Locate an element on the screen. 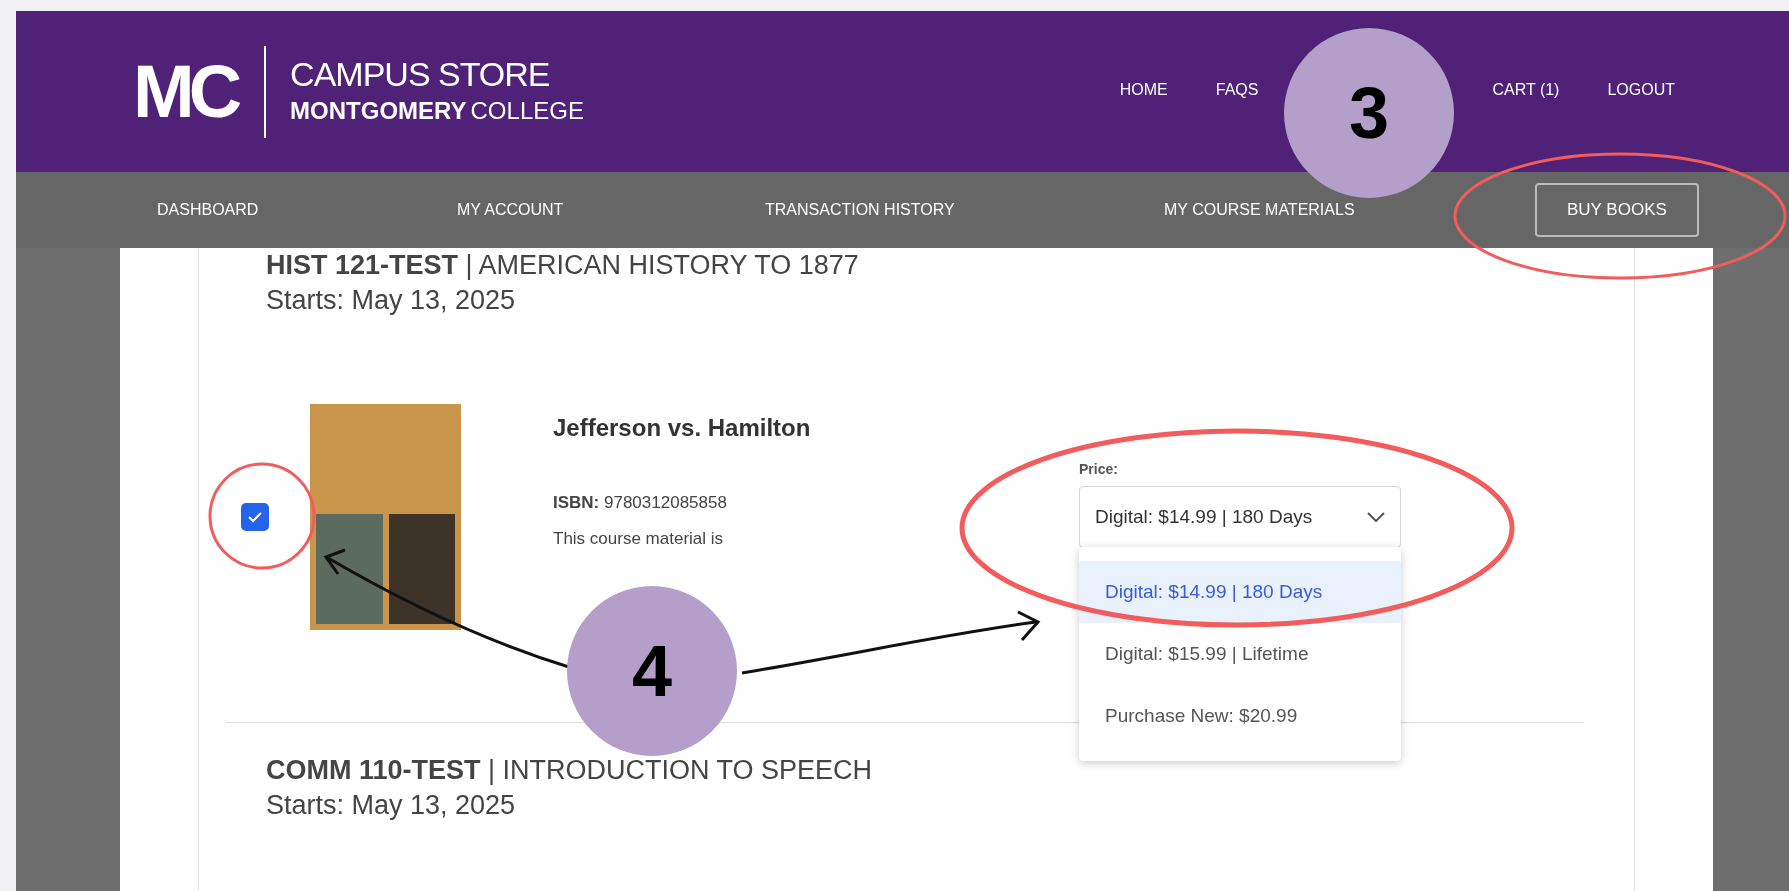 Image resolution: width=1789 pixels, height=891 pixels. college-name: COLLEGE is located at coordinates (527, 110).